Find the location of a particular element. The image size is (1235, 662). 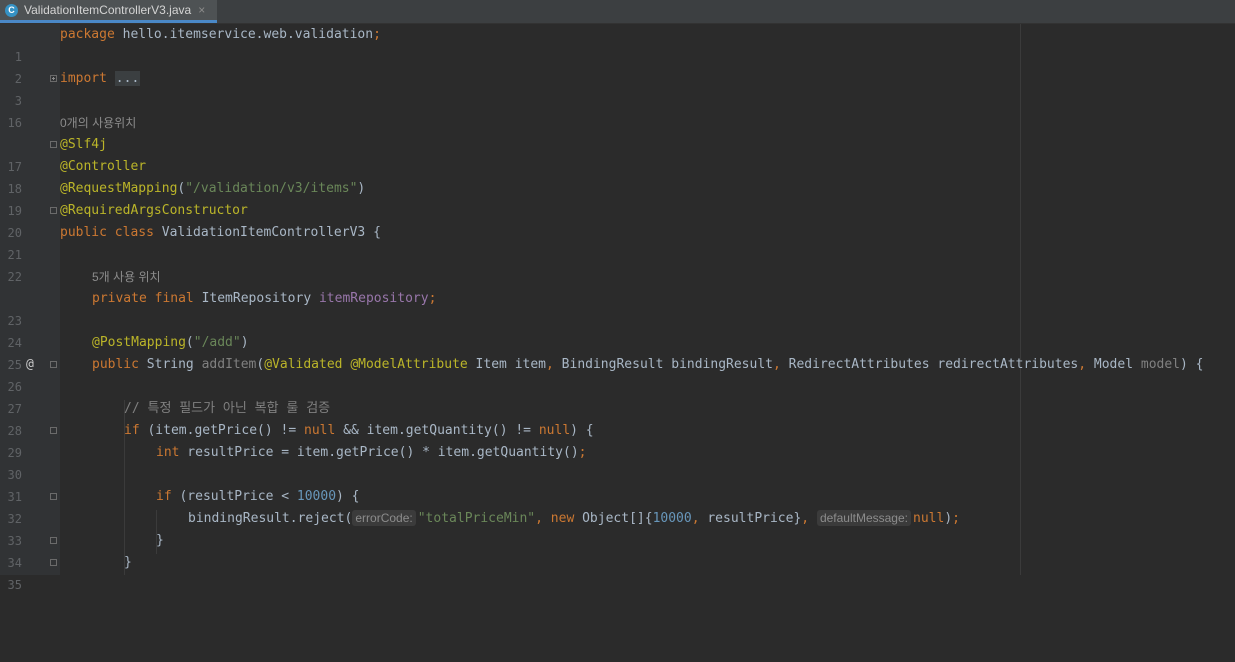

parameter: Item item is located at coordinates (507, 364).